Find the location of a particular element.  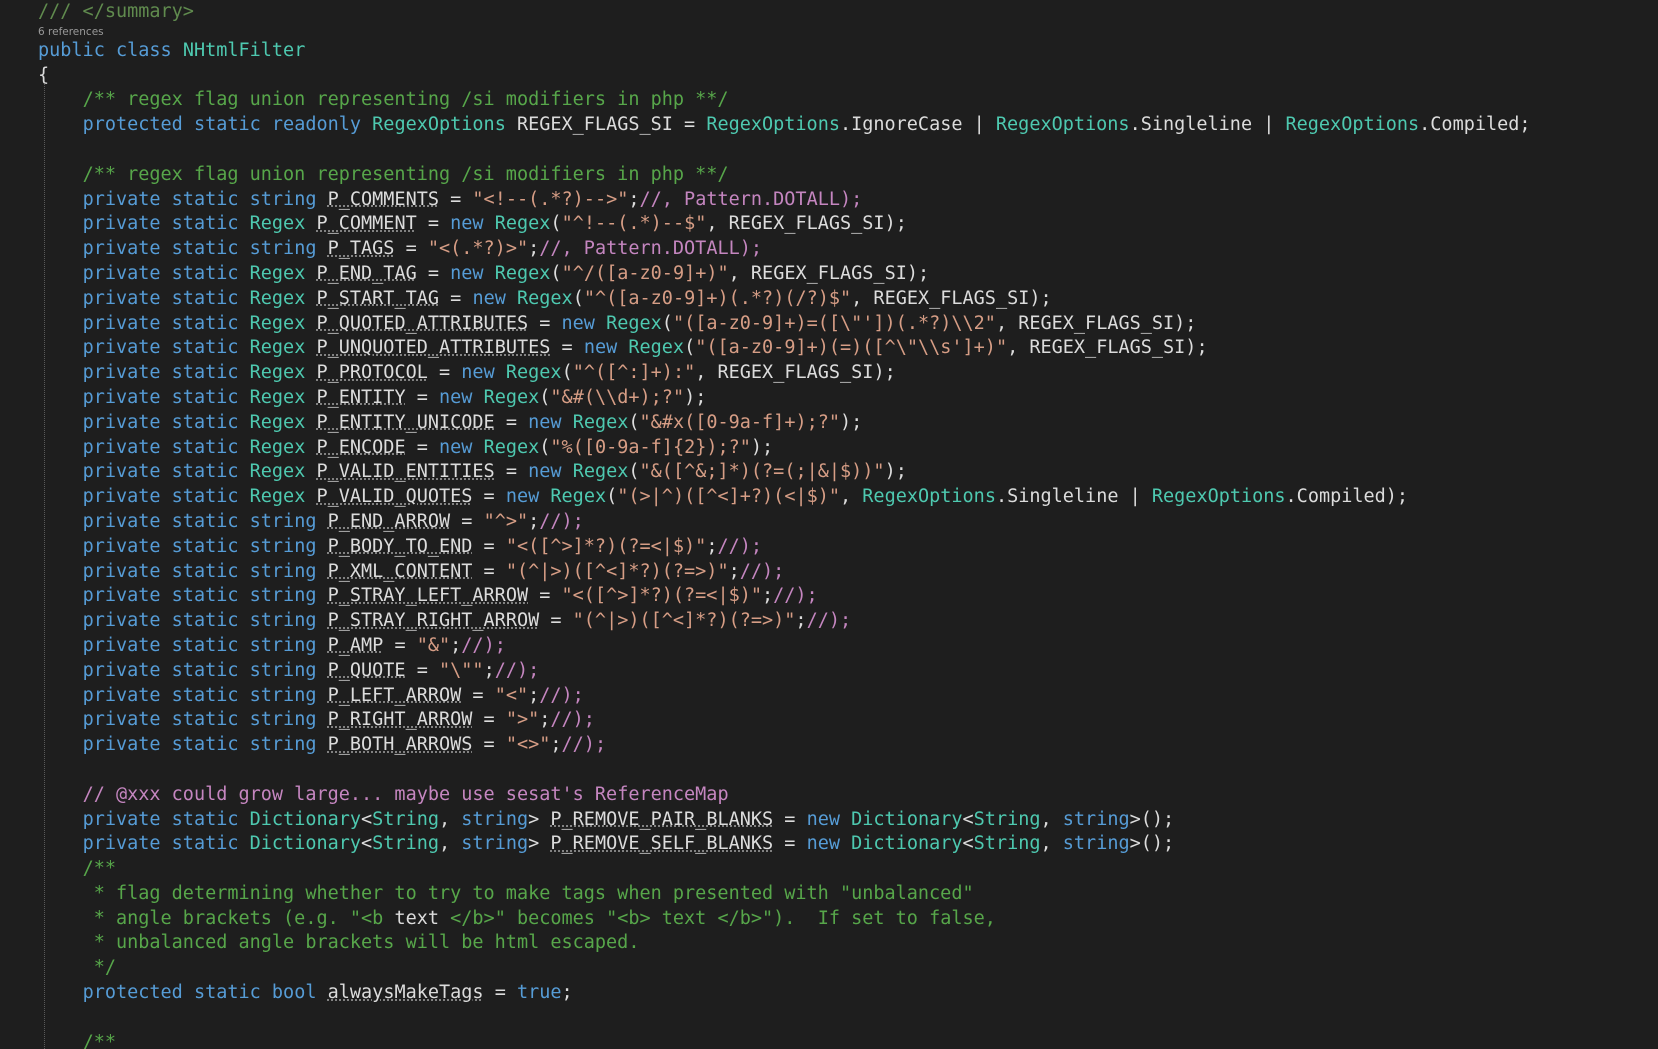

code-token-str: "(^|>)([^<]*?)(?=>)" is located at coordinates (684, 621).